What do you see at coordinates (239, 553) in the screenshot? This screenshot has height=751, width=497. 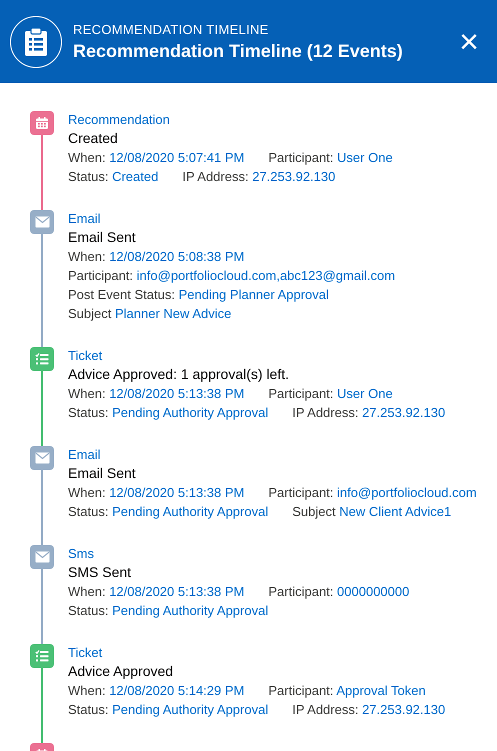 I see `event-title-link: Sms` at bounding box center [239, 553].